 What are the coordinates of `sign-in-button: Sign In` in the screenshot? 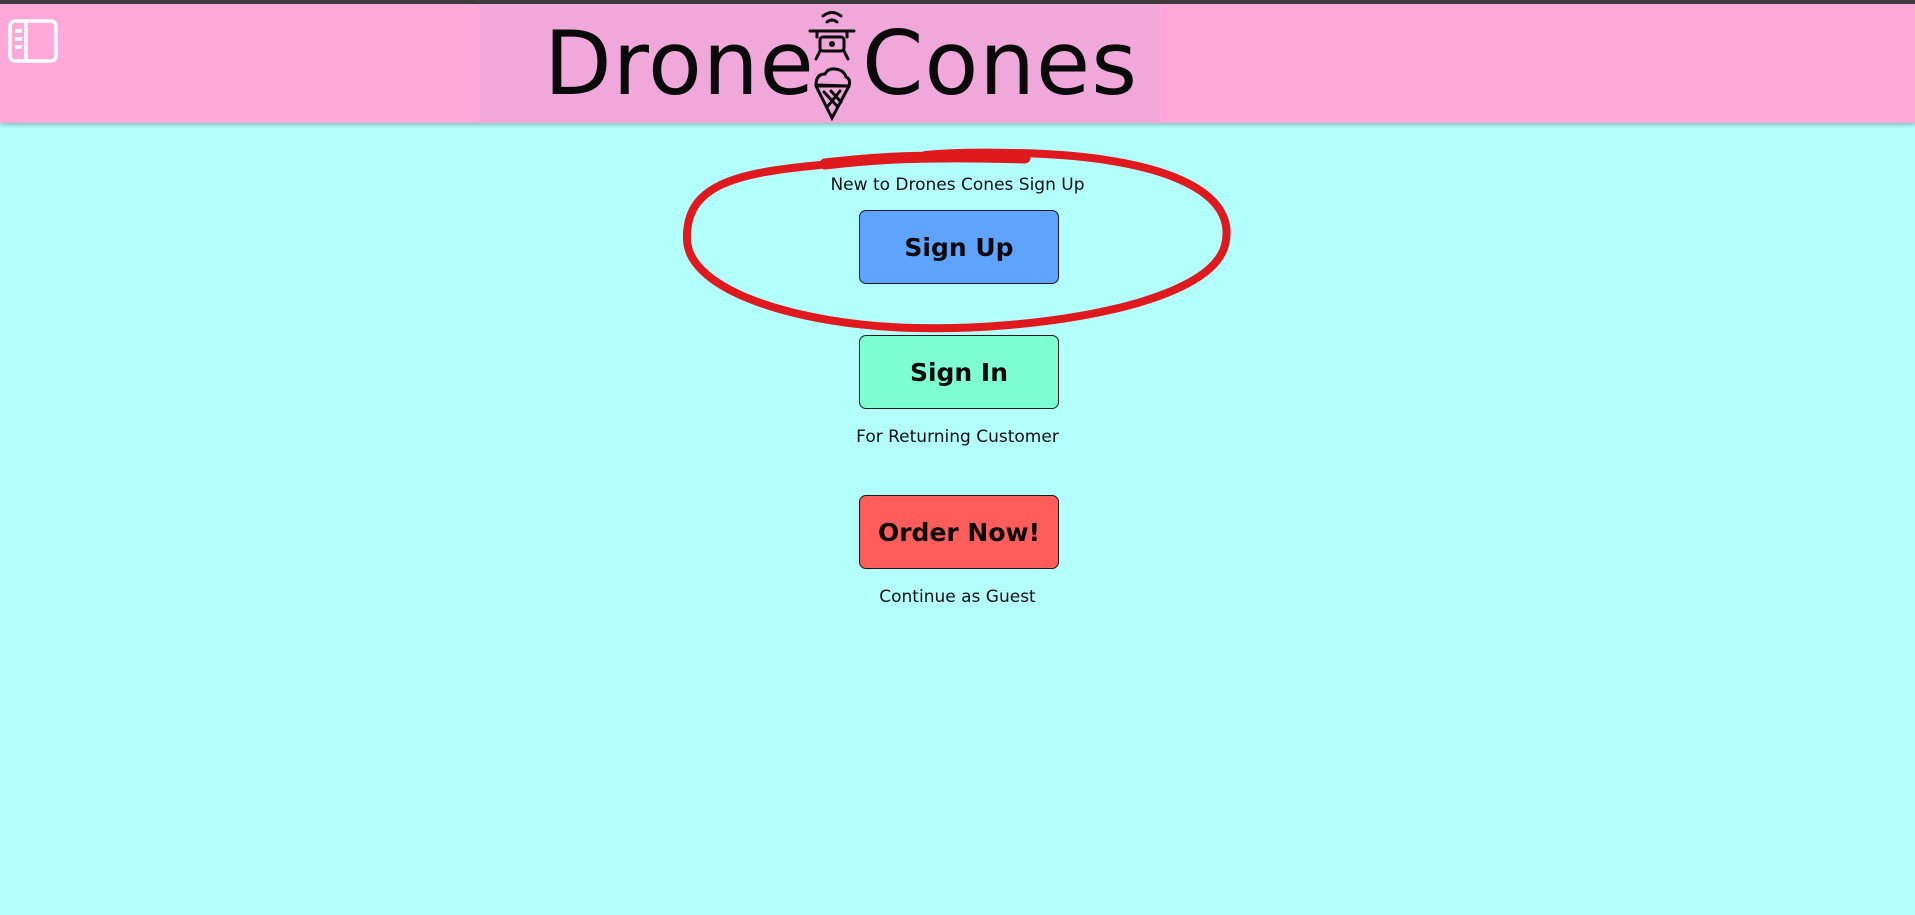 It's located at (959, 372).